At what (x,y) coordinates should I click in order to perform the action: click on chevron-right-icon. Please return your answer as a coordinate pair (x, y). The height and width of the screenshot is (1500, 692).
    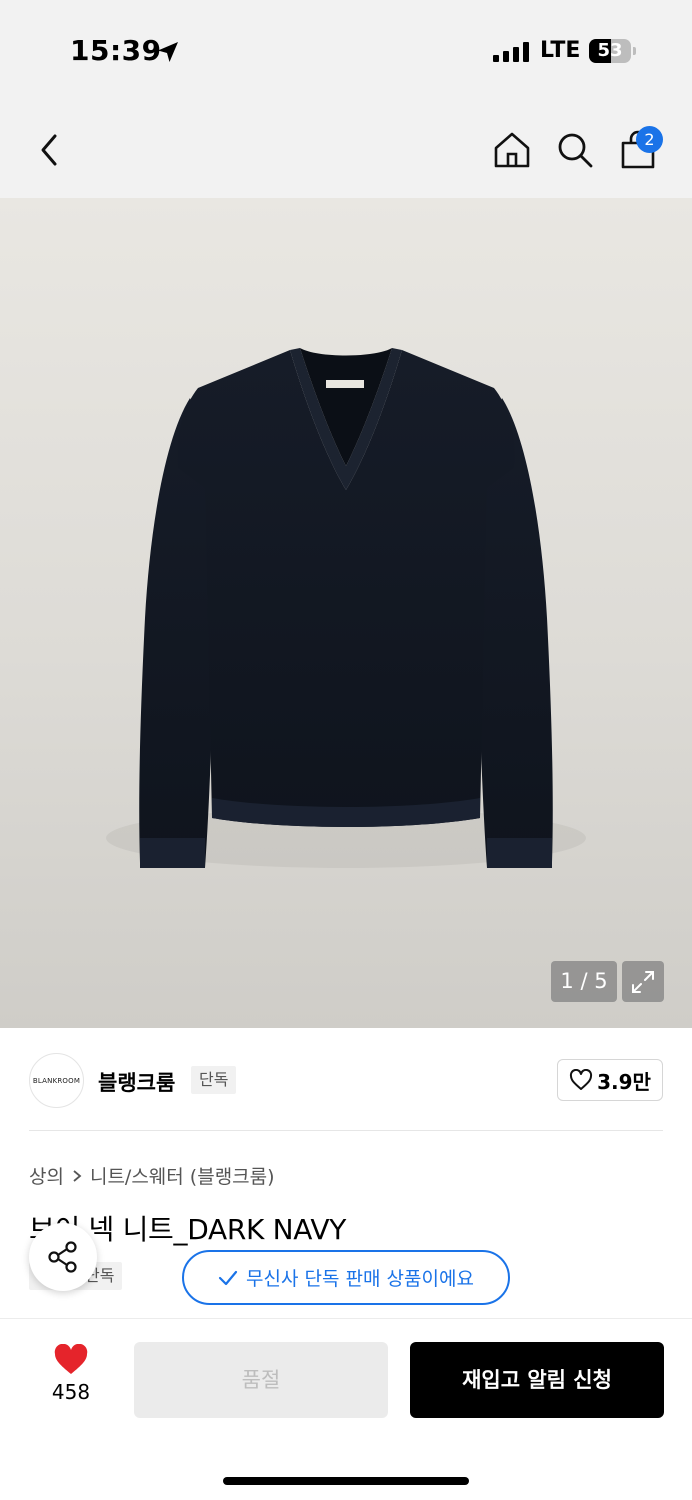
    Looking at the image, I should click on (77, 1175).